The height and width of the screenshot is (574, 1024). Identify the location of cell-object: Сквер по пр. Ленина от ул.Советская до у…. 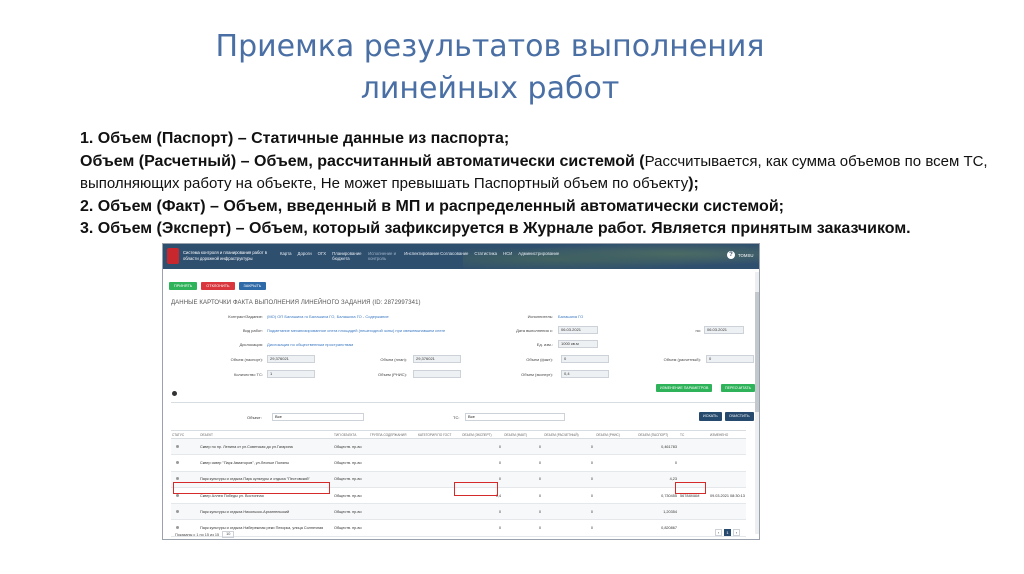
(246, 446).